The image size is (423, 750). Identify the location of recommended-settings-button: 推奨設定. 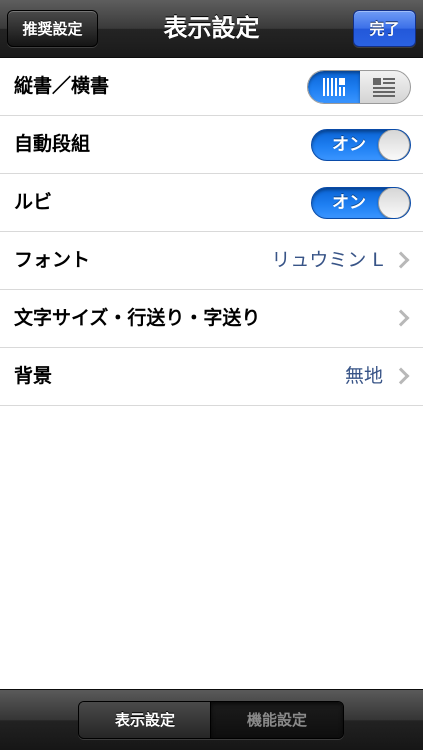
(52, 28).